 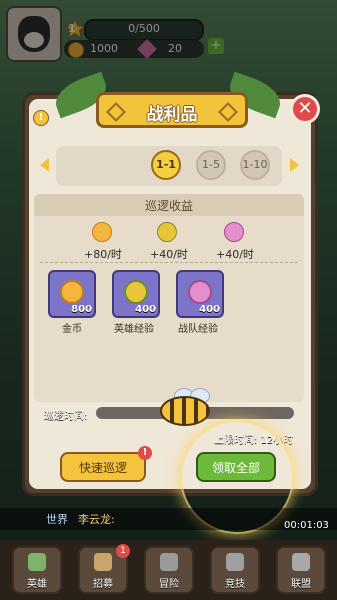 I want to click on section-title: 巡逻收益, so click(x=168, y=206).